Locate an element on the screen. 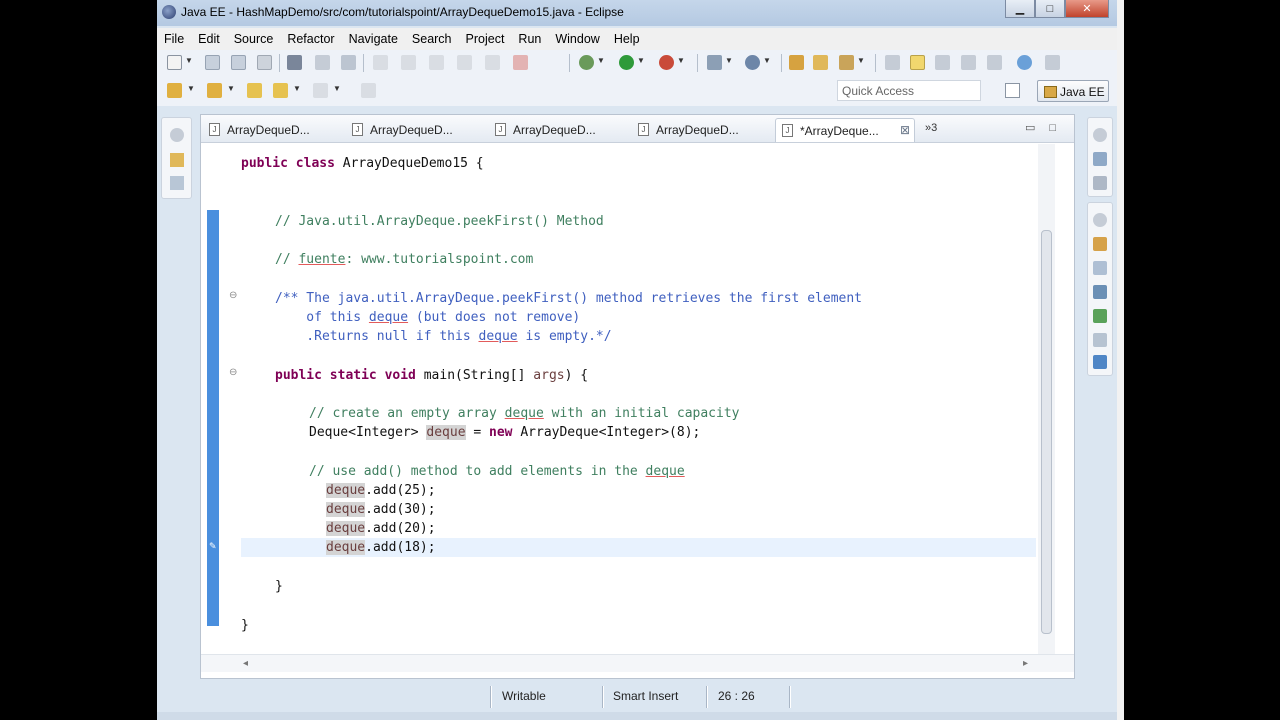 The height and width of the screenshot is (720, 1280). word-wrap-icon is located at coordinates (942, 62).